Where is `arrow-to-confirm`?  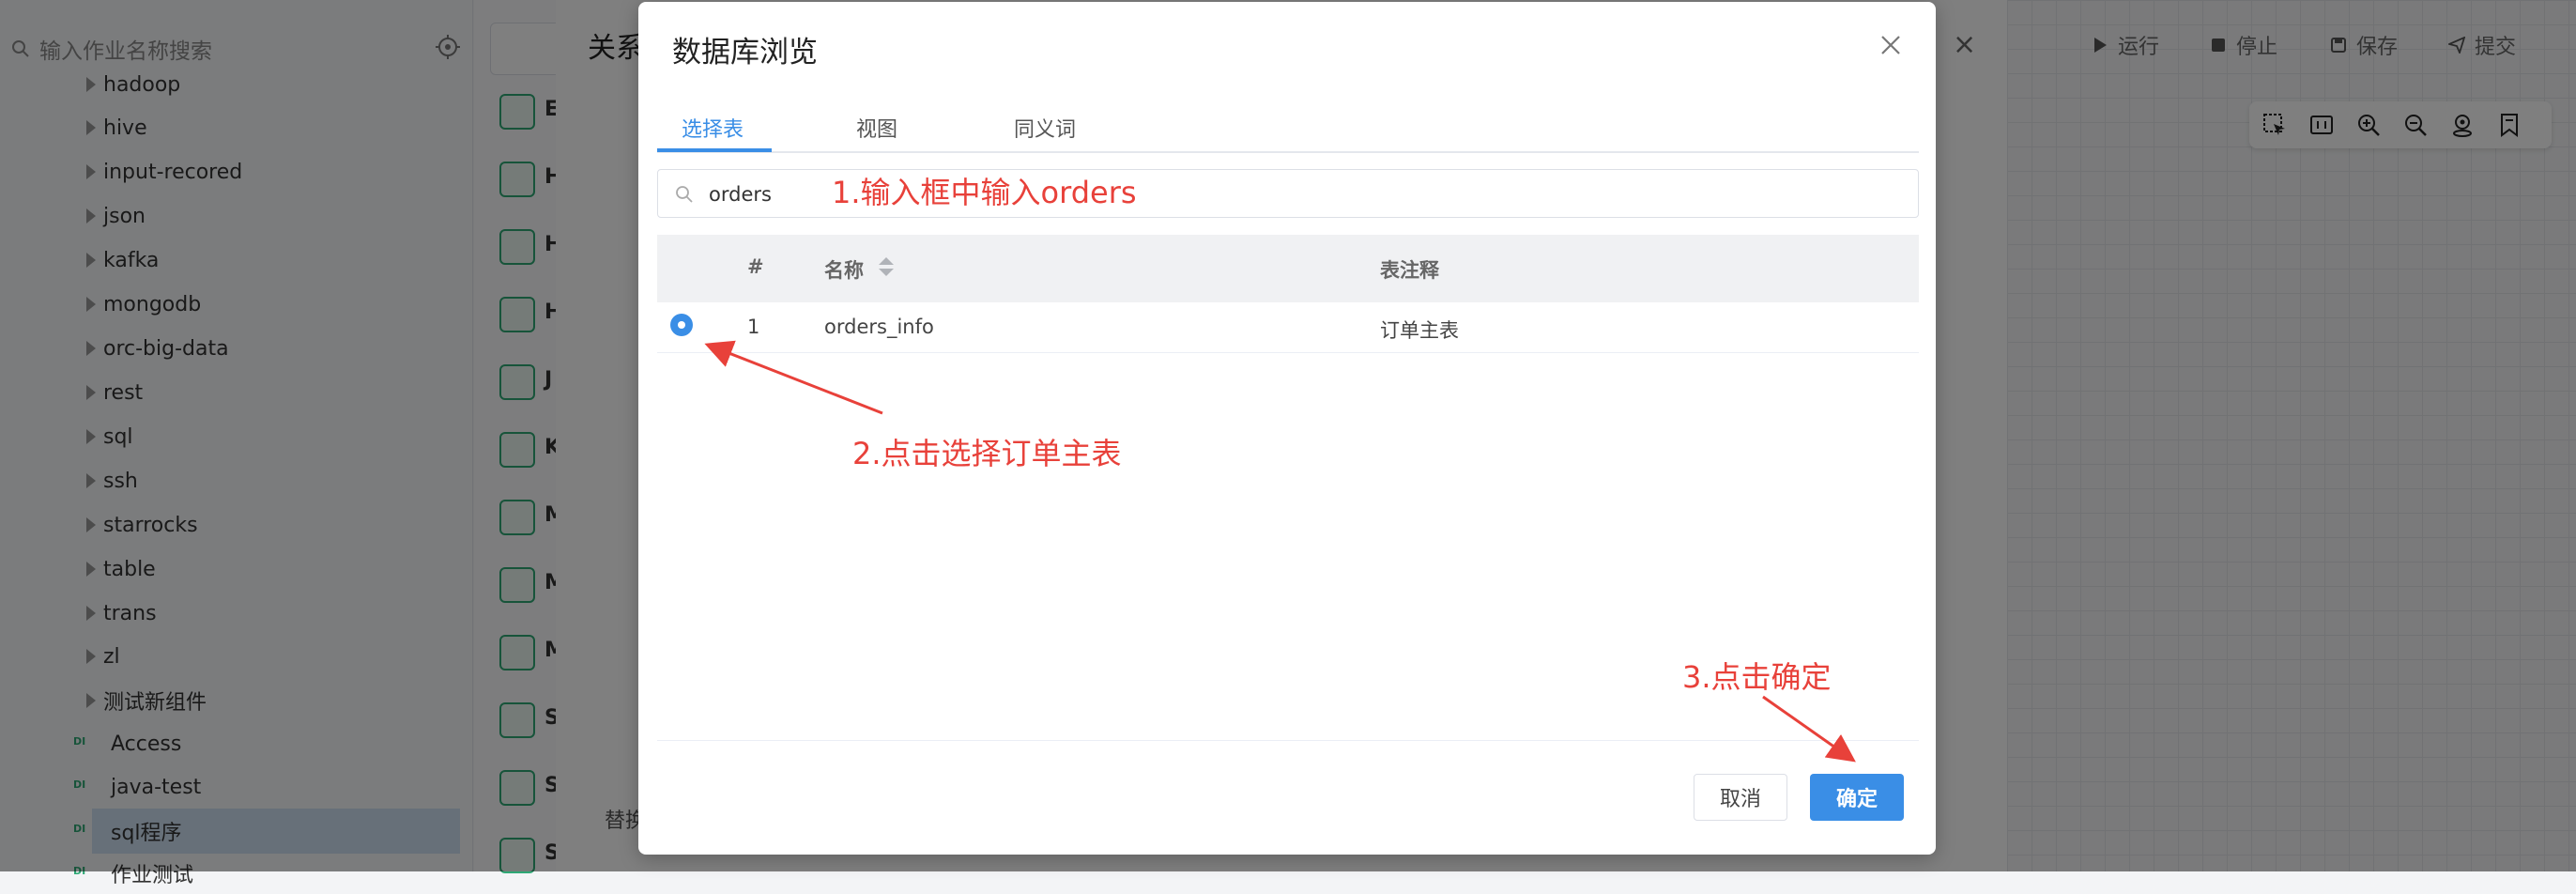 arrow-to-confirm is located at coordinates (1809, 729).